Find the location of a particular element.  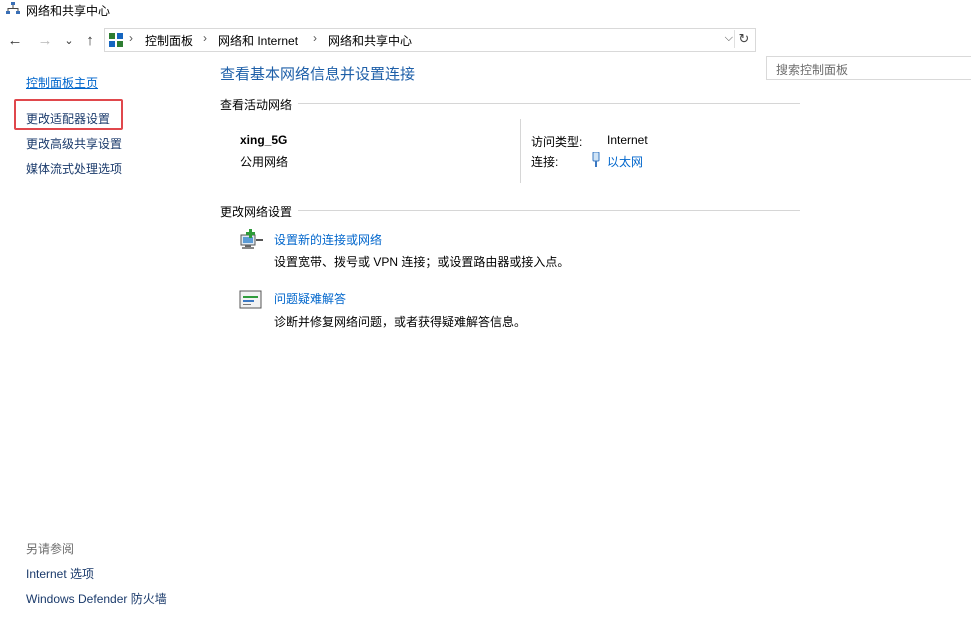

network-center-icon is located at coordinates (13, 10).